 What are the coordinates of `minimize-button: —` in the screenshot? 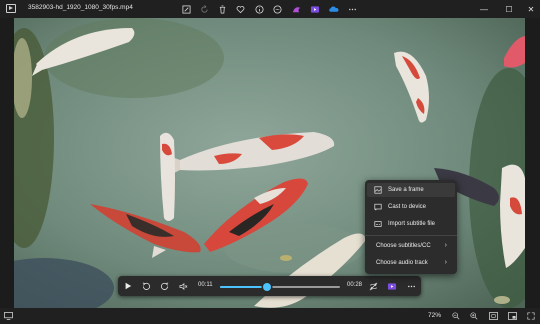 It's located at (484, 9).